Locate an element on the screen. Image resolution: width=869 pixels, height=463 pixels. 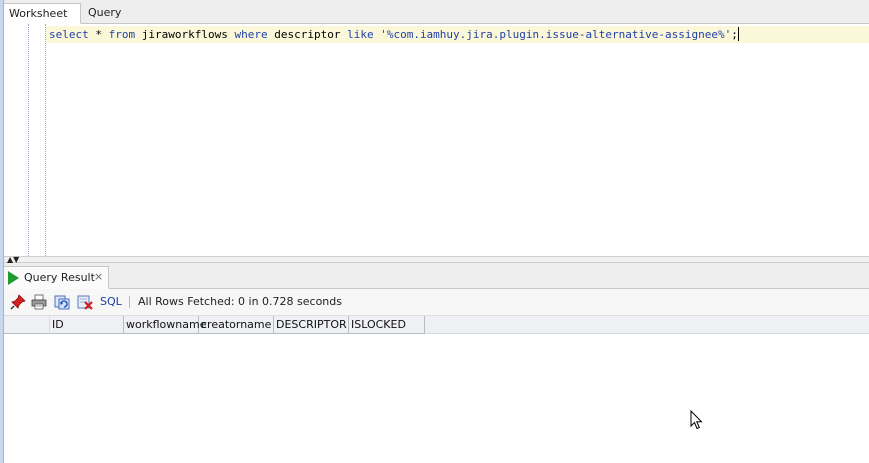
tab-query-builder: Query Builder is located at coordinates (123, 21).